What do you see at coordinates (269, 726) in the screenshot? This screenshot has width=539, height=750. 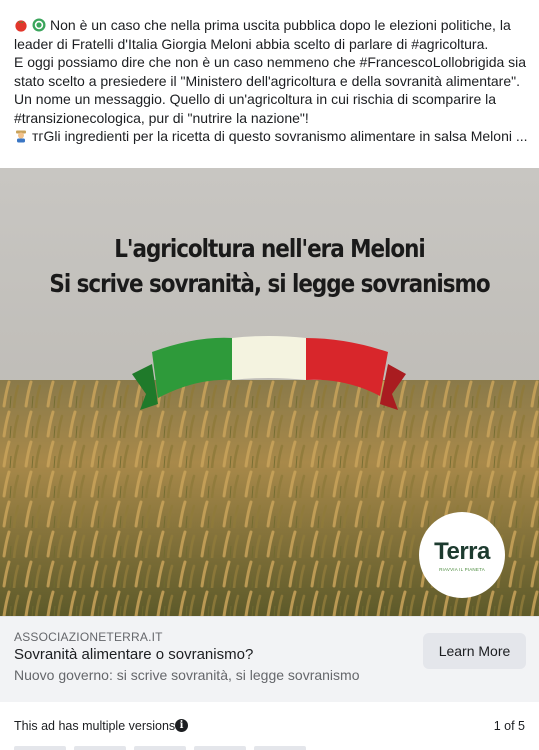 I see `ad-footer: This ad has multiple versions i 1 of 5` at bounding box center [269, 726].